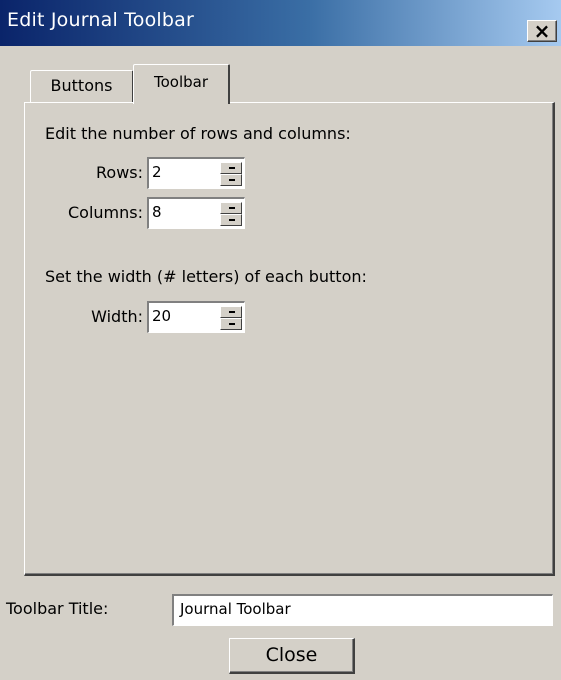 This screenshot has width=561, height=680. I want to click on title-bar: Edit Journal Toolbar ×, so click(280, 23).